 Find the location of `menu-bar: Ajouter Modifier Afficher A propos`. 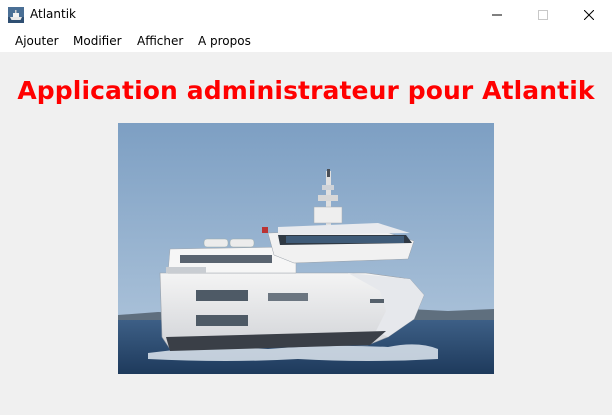

menu-bar: Ajouter Modifier Afficher A propos is located at coordinates (306, 41).